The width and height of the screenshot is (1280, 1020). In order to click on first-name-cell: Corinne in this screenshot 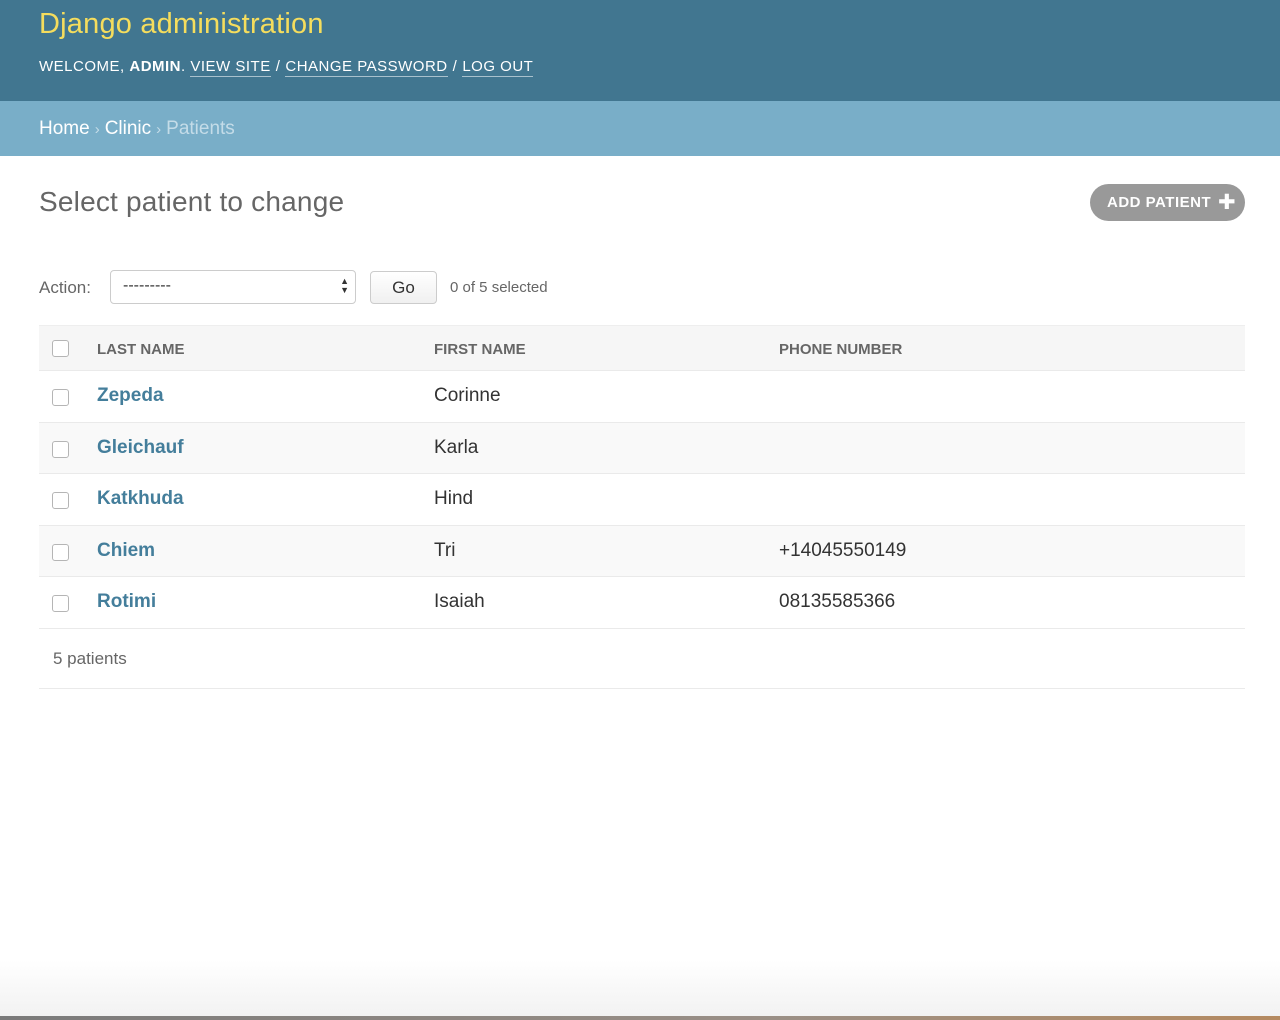, I will do `click(467, 395)`.